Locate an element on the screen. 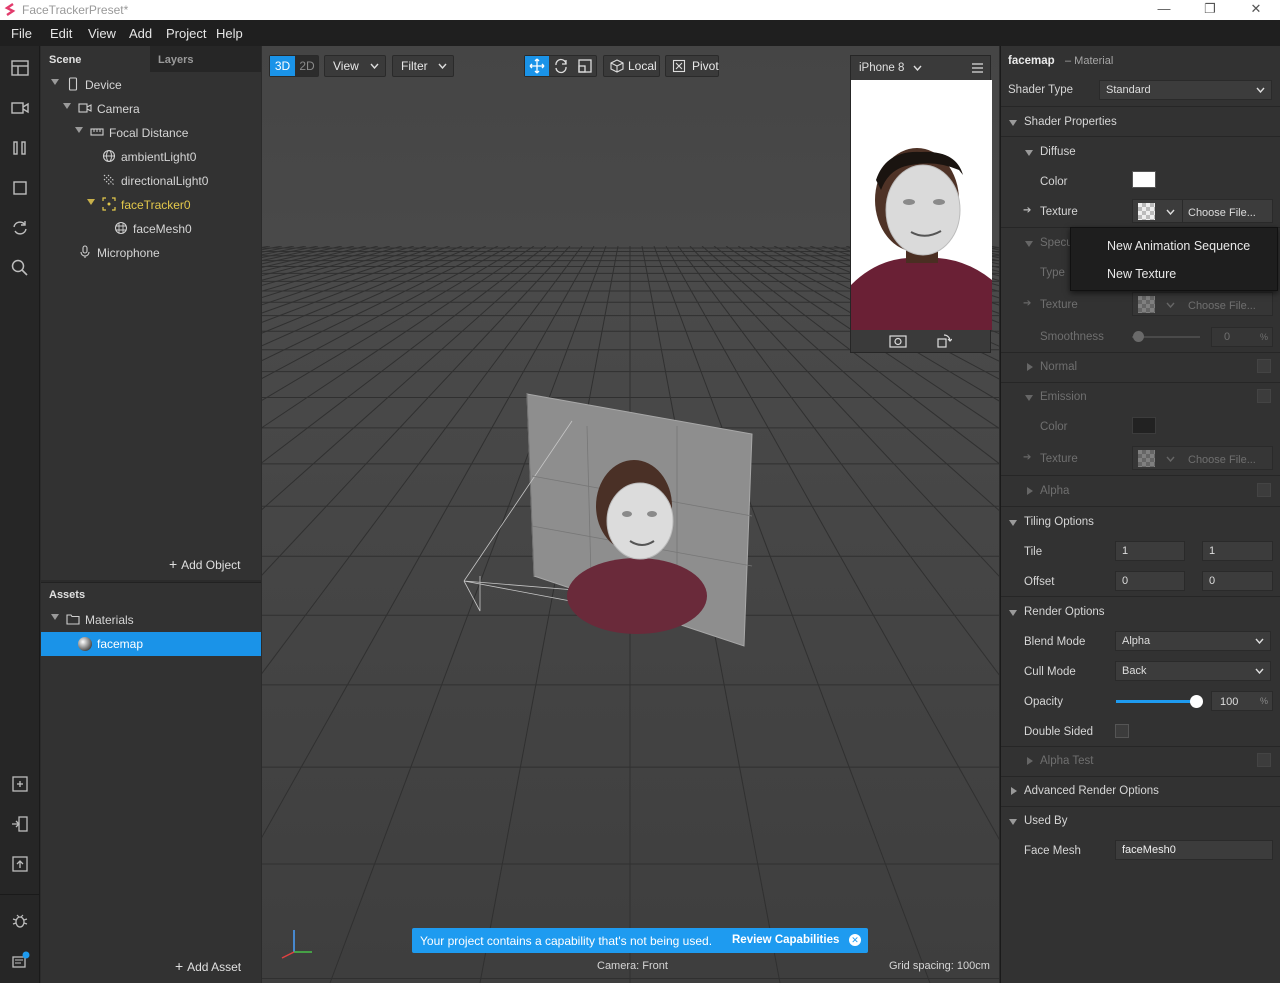  import-asset-icon is located at coordinates (20, 784).